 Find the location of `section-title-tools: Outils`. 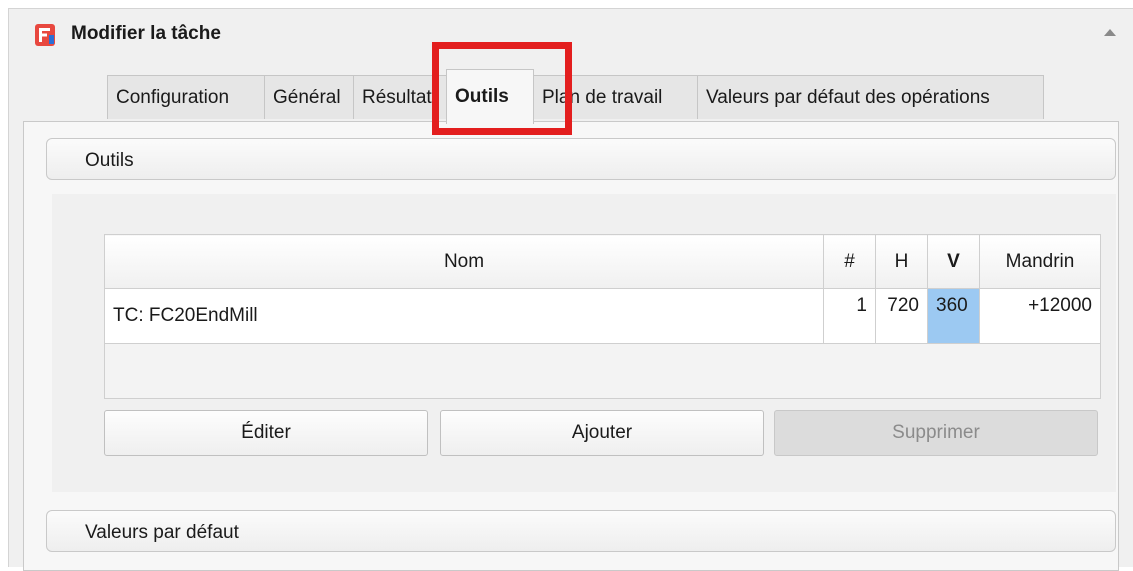

section-title-tools: Outils is located at coordinates (109, 160).